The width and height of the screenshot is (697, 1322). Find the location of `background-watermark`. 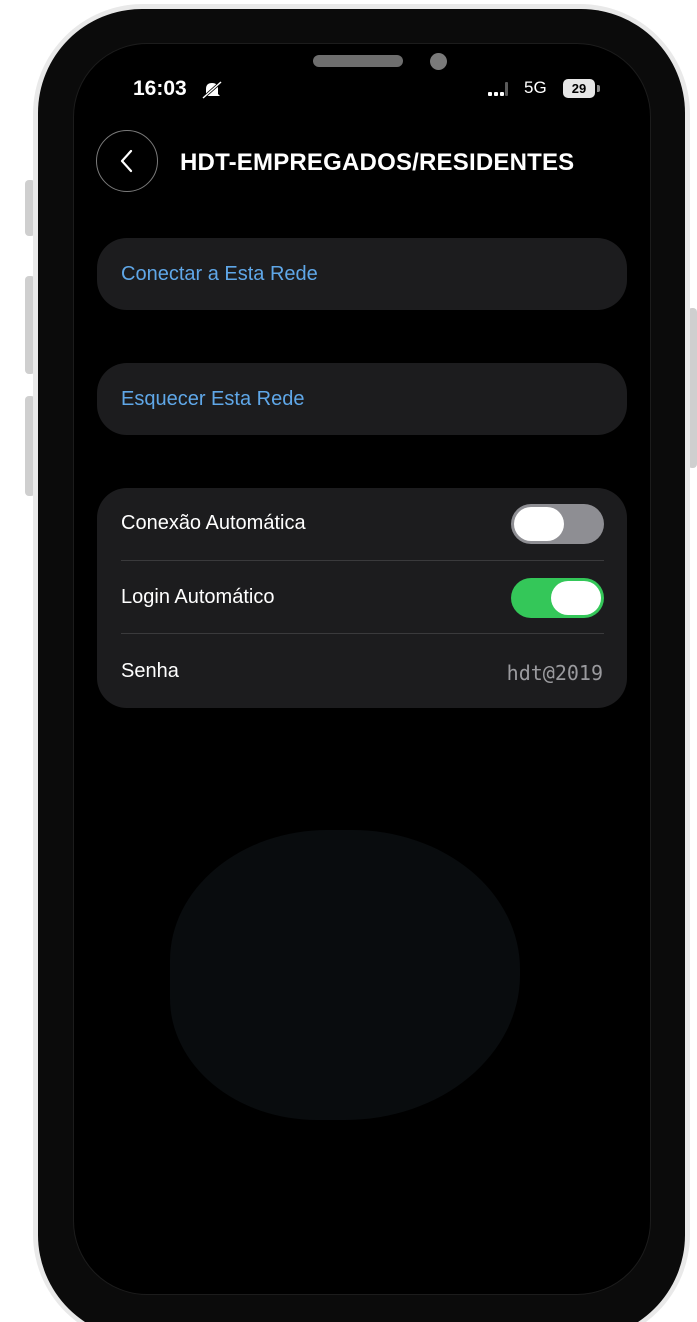

background-watermark is located at coordinates (345, 975).